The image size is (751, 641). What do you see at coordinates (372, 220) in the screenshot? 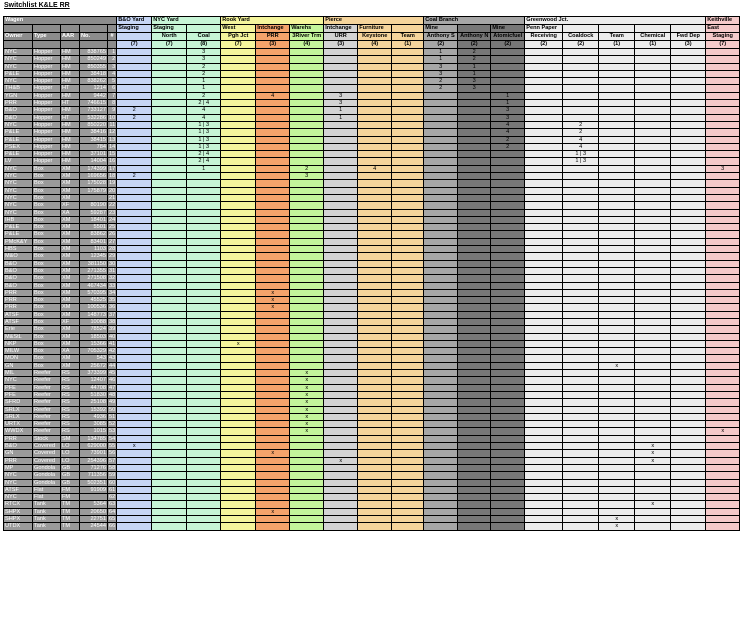
I see `table-row: IHB Box XM 18401 24` at bounding box center [372, 220].